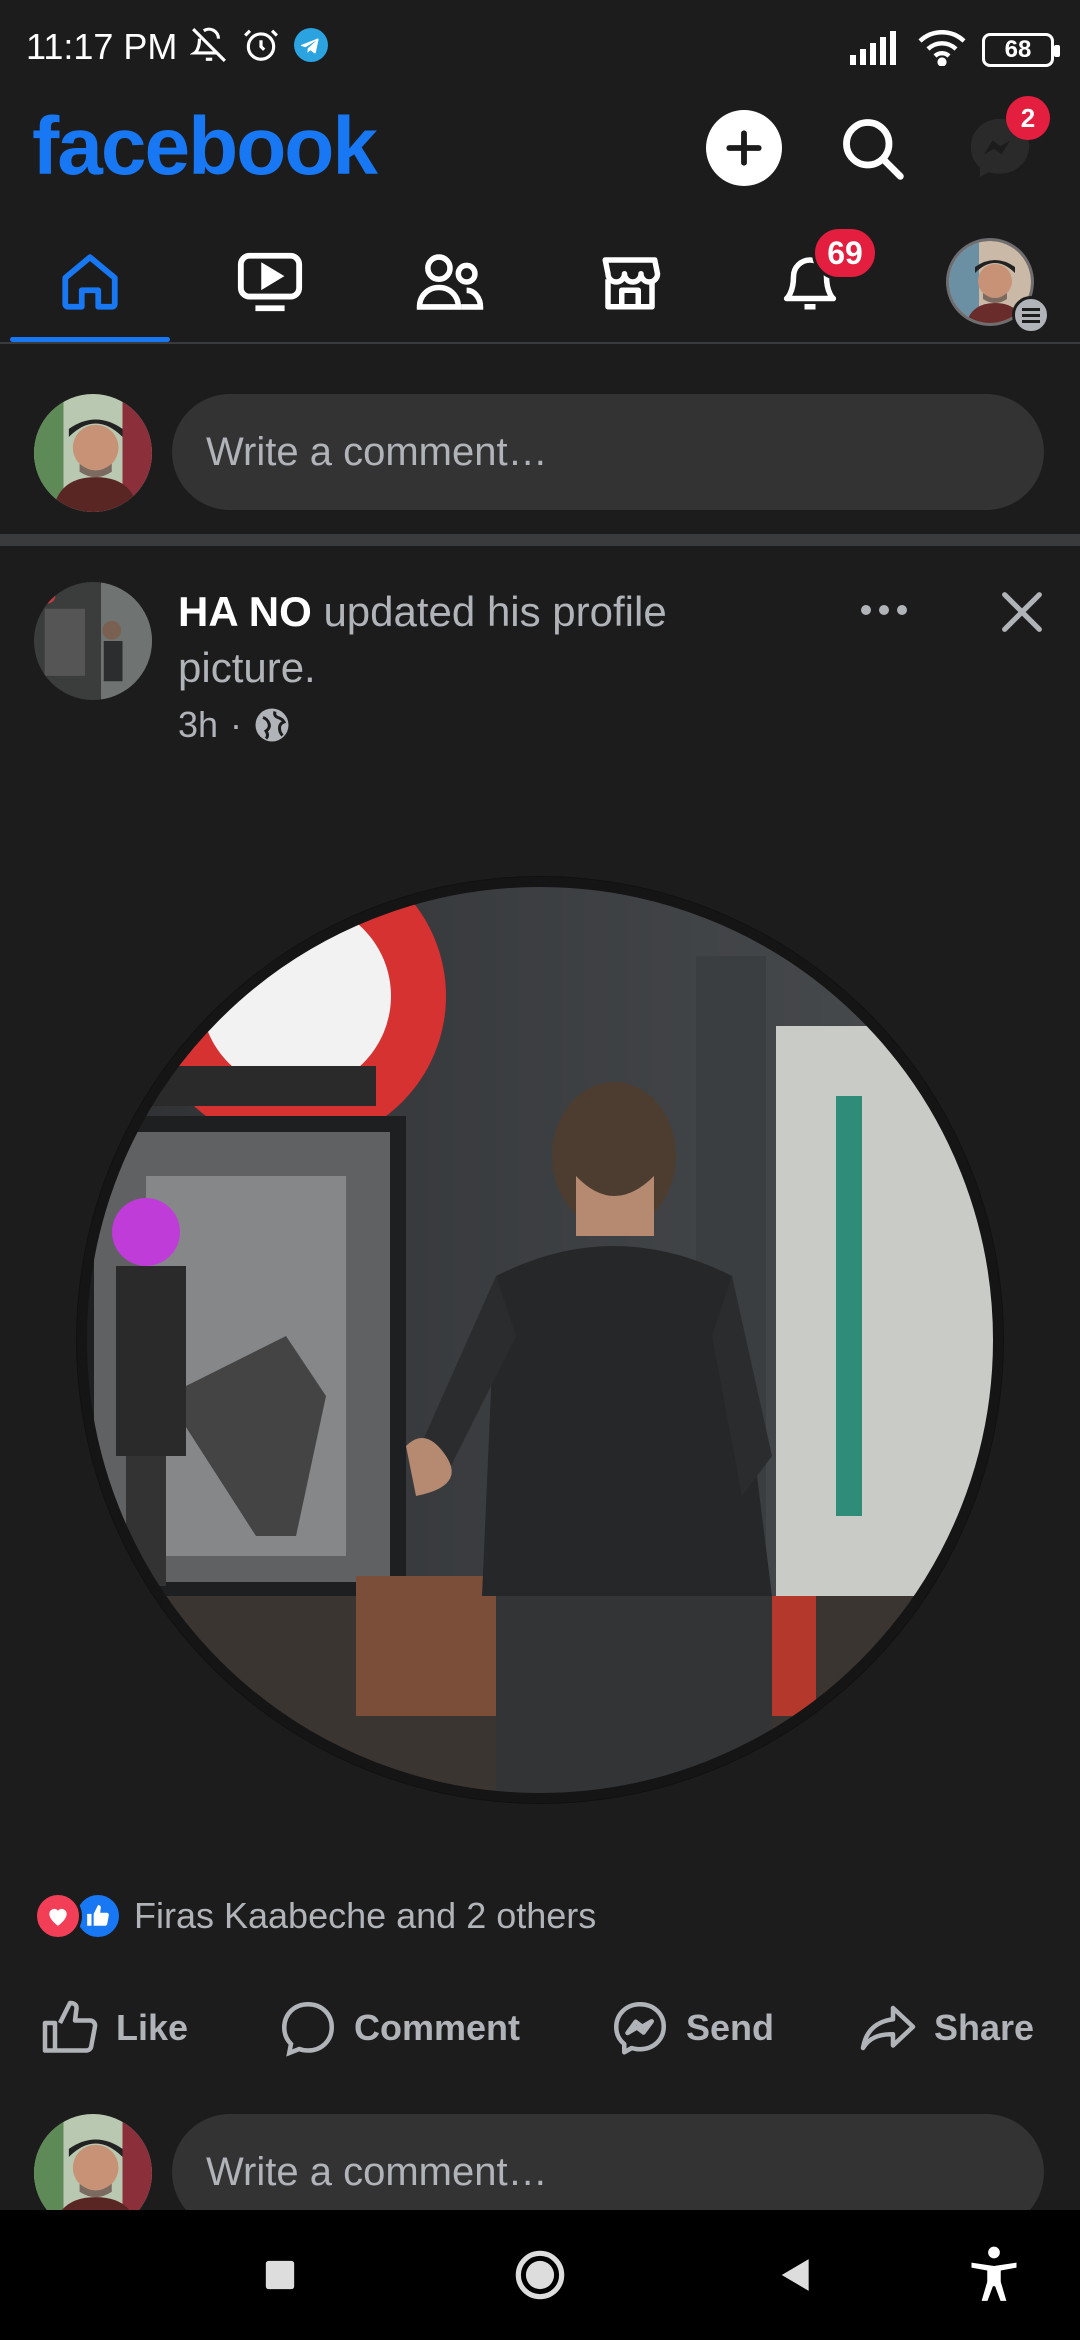  I want to click on post-time: 3h, so click(198, 725).